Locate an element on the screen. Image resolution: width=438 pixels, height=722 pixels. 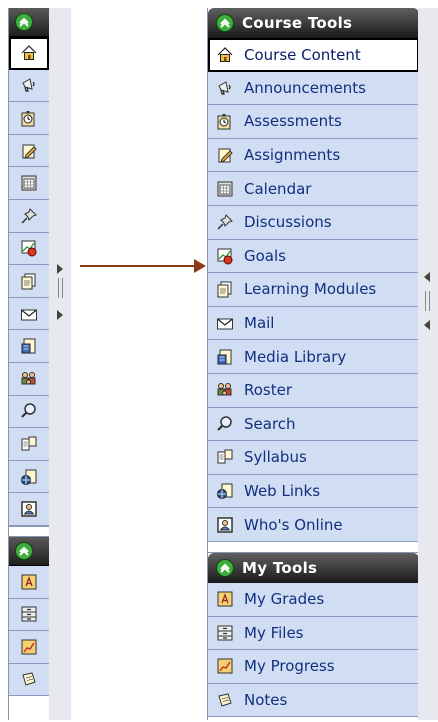
collapse-handle is located at coordinates (428, 364).